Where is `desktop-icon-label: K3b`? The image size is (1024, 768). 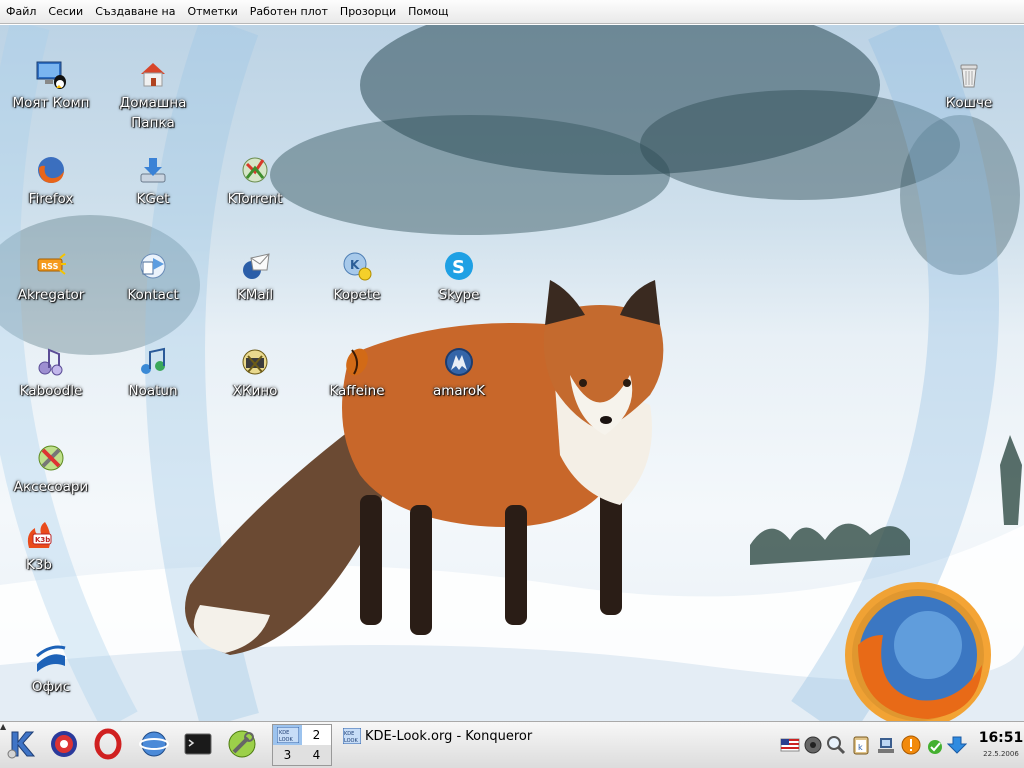
desktop-icon-label: K3b is located at coordinates (38, 565).